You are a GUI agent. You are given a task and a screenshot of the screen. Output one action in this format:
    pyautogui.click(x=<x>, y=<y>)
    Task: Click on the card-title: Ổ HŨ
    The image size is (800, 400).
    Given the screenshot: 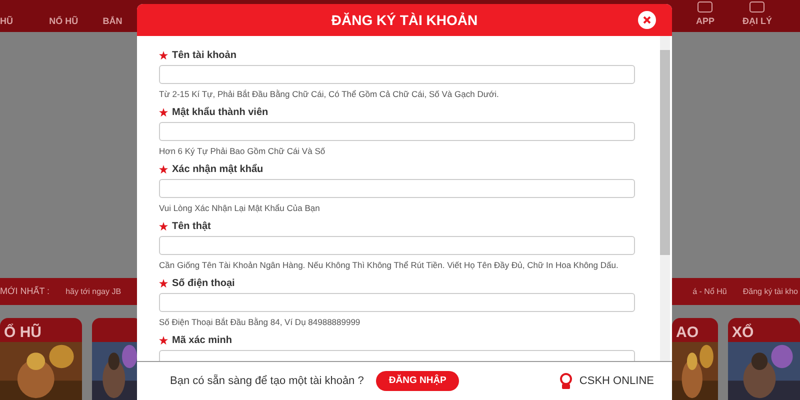 What is the action you would take?
    pyautogui.click(x=22, y=332)
    